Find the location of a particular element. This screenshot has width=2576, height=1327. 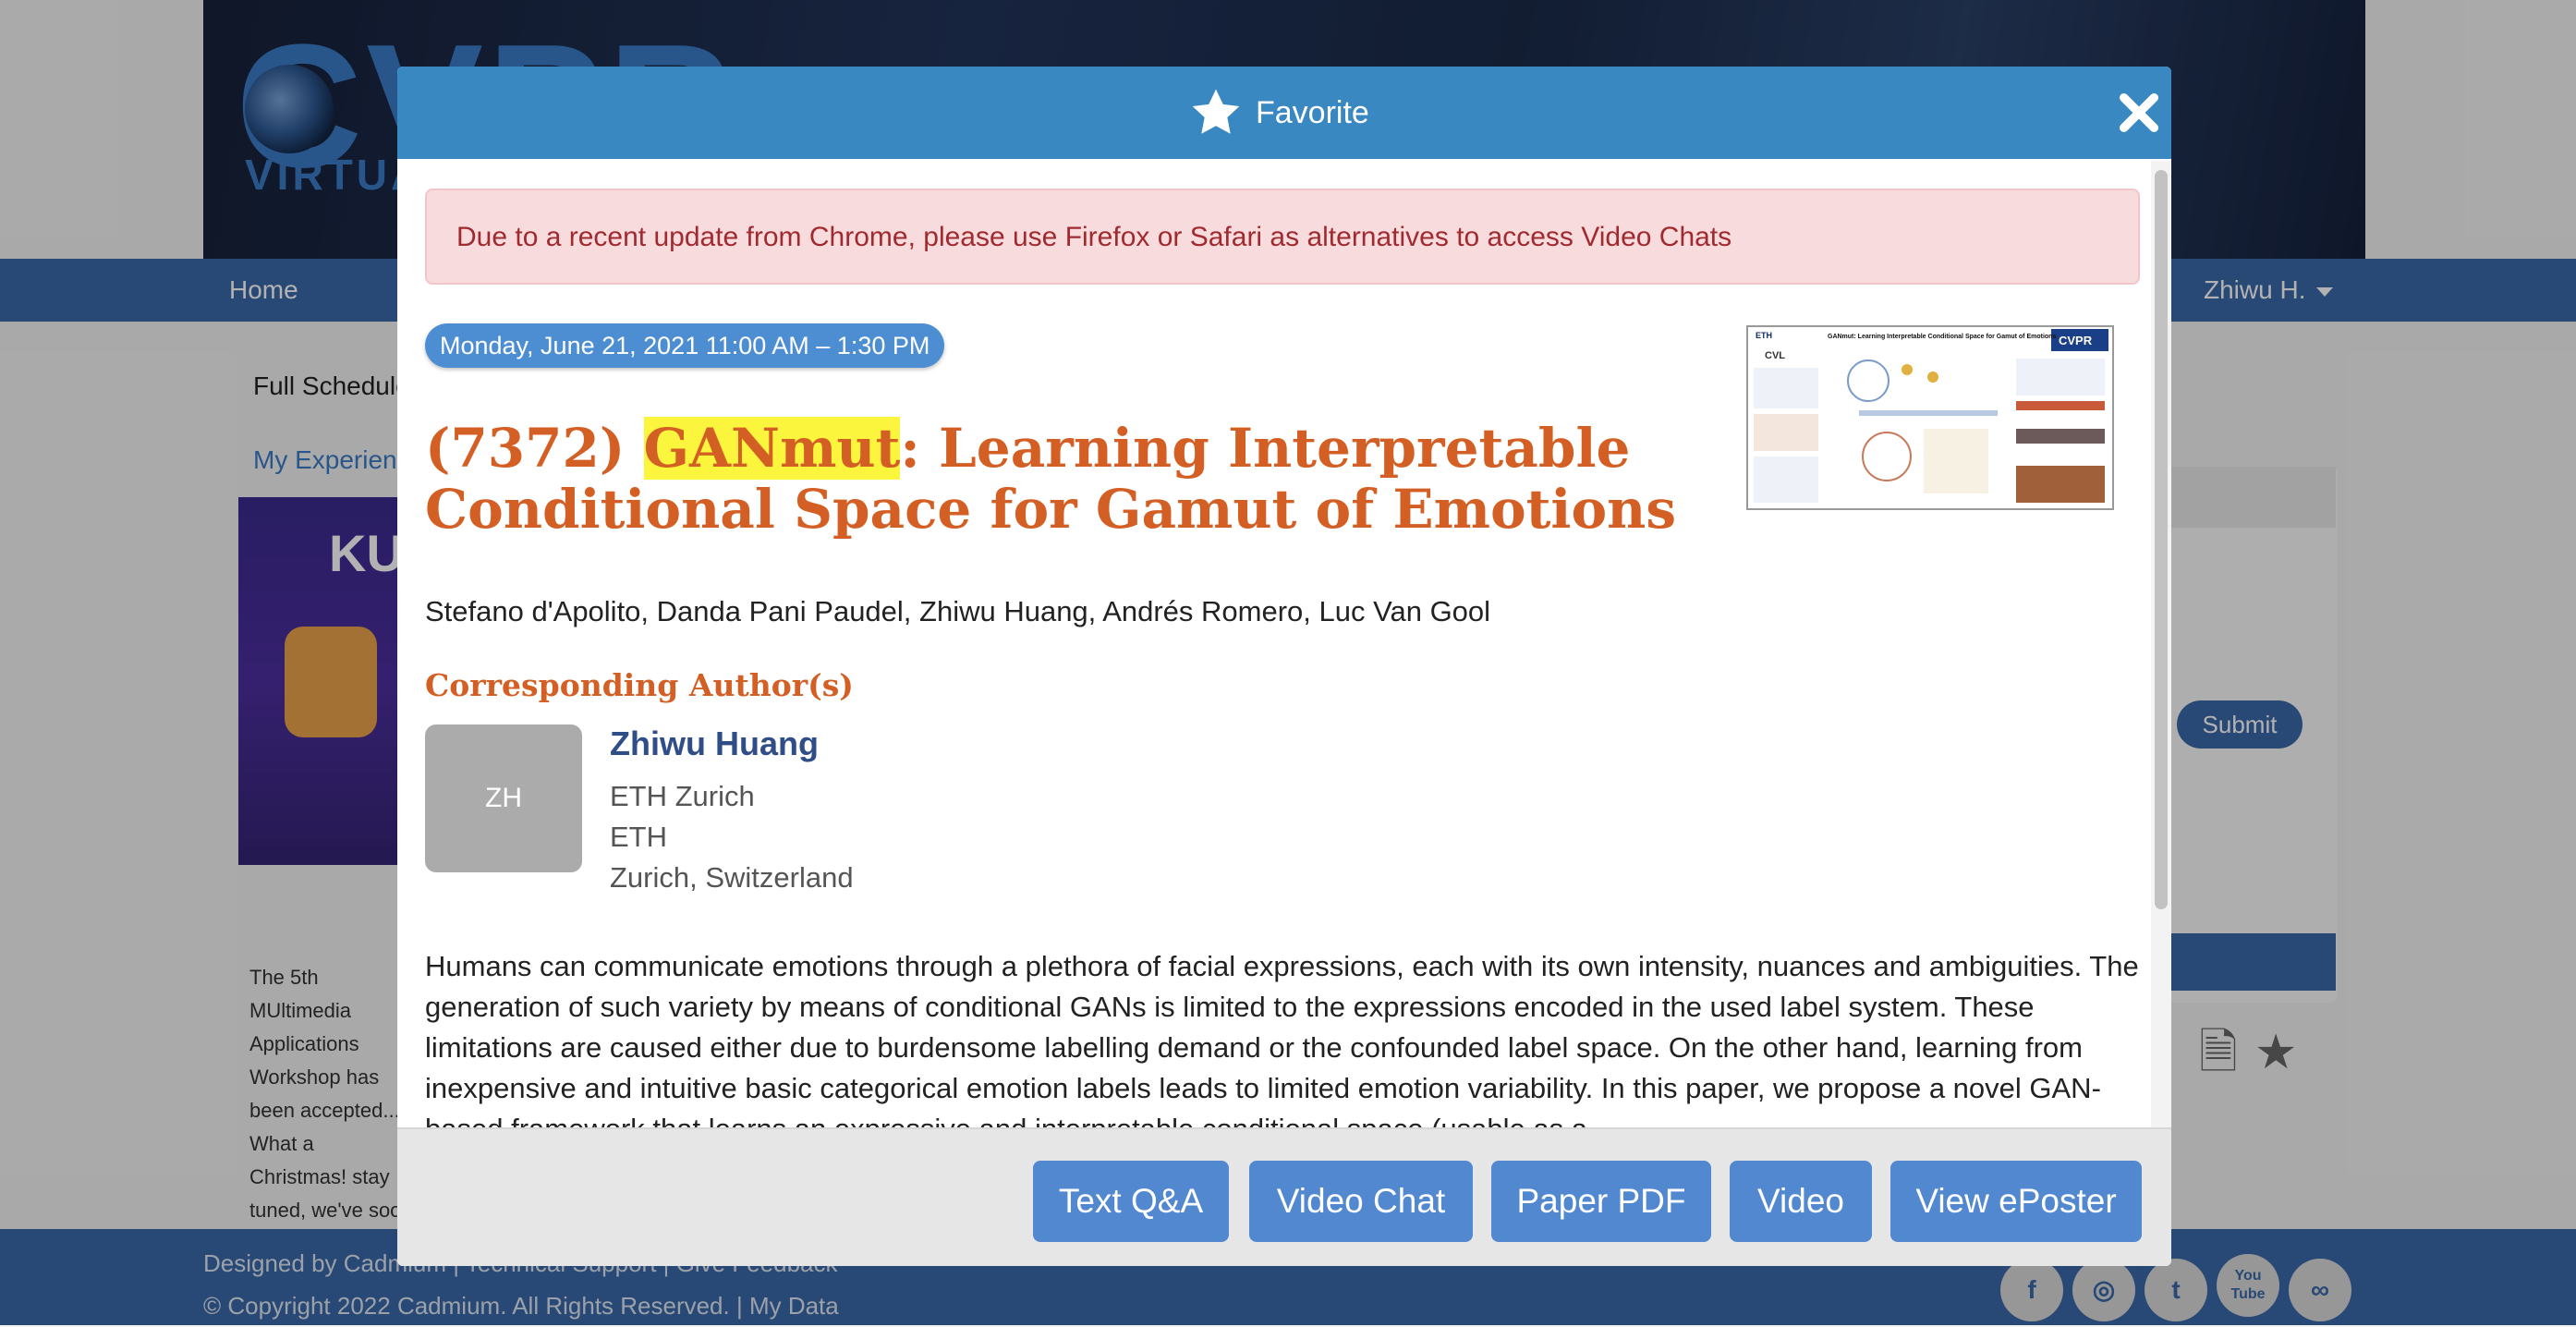

corresponding-author-name: Zhiwu Huang is located at coordinates (714, 743).